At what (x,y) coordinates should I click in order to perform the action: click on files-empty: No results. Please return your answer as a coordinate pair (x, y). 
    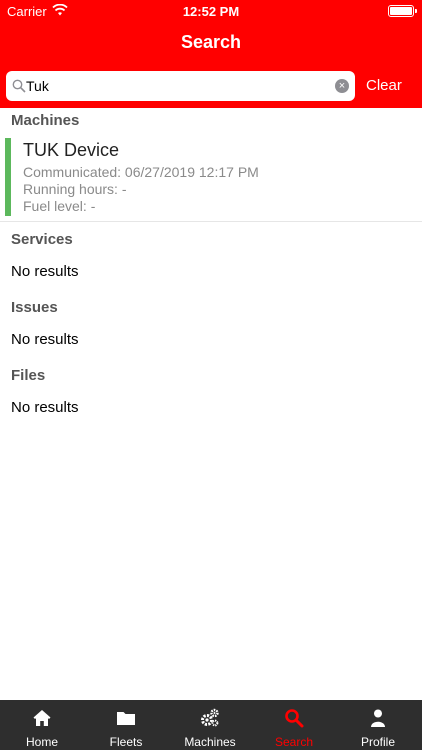
    Looking at the image, I should click on (45, 407).